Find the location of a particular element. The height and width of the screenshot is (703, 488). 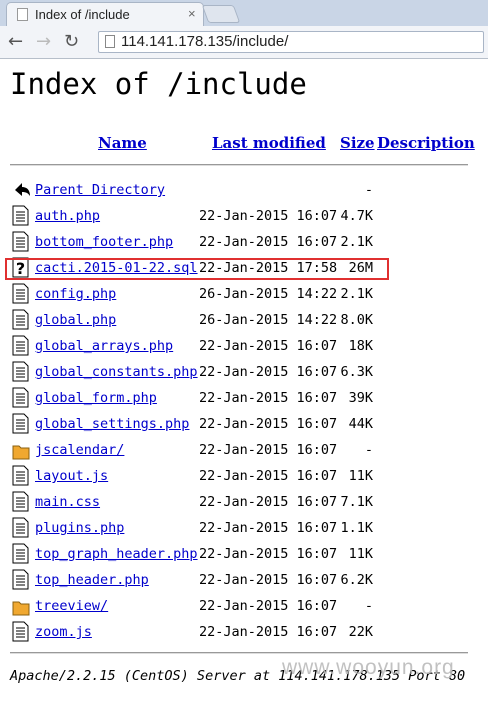

table-row: top_graph_header.php 22-Jan-2015 16:07 11K is located at coordinates (245, 555).